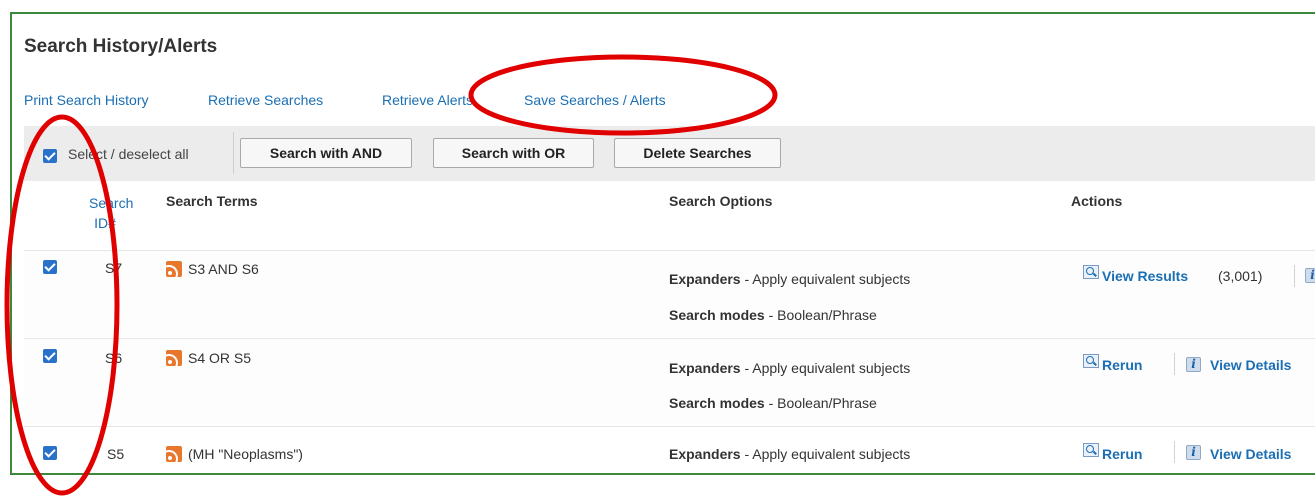 This screenshot has width=1315, height=500. Describe the element at coordinates (121, 46) in the screenshot. I see `page-title: Search History/Alerts` at that location.